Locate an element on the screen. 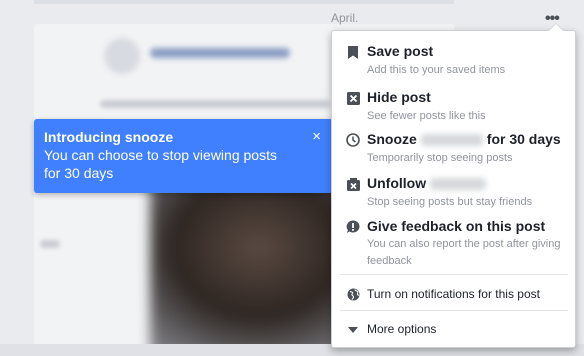  close-icon: × is located at coordinates (316, 136).